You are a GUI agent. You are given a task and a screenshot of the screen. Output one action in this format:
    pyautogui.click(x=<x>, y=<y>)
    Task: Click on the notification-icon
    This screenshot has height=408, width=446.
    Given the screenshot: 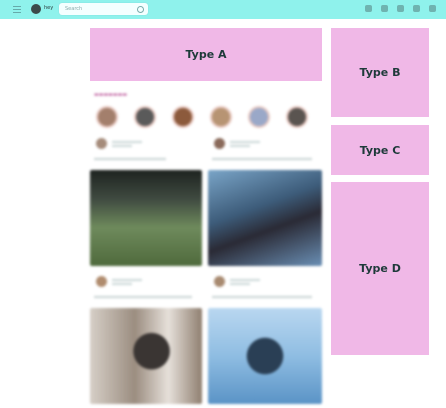 What is the action you would take?
    pyautogui.click(x=400, y=8)
    